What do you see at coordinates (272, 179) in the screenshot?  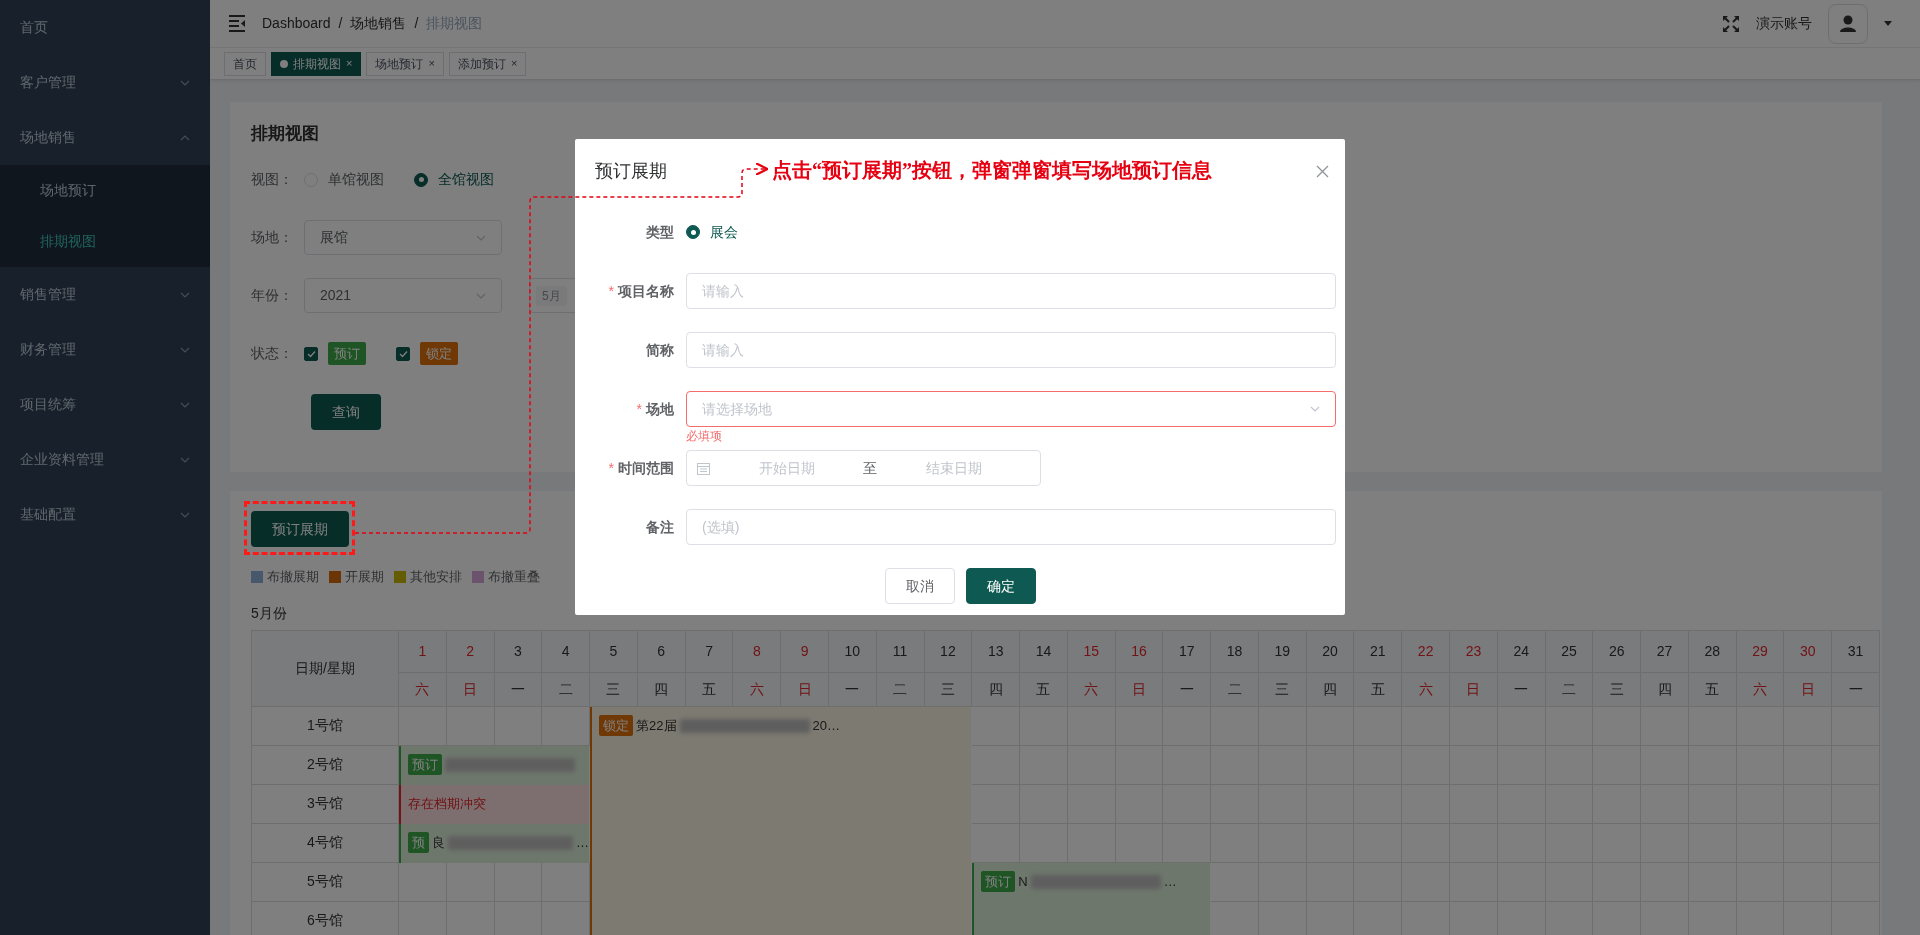 I see `field-label: 视图：` at bounding box center [272, 179].